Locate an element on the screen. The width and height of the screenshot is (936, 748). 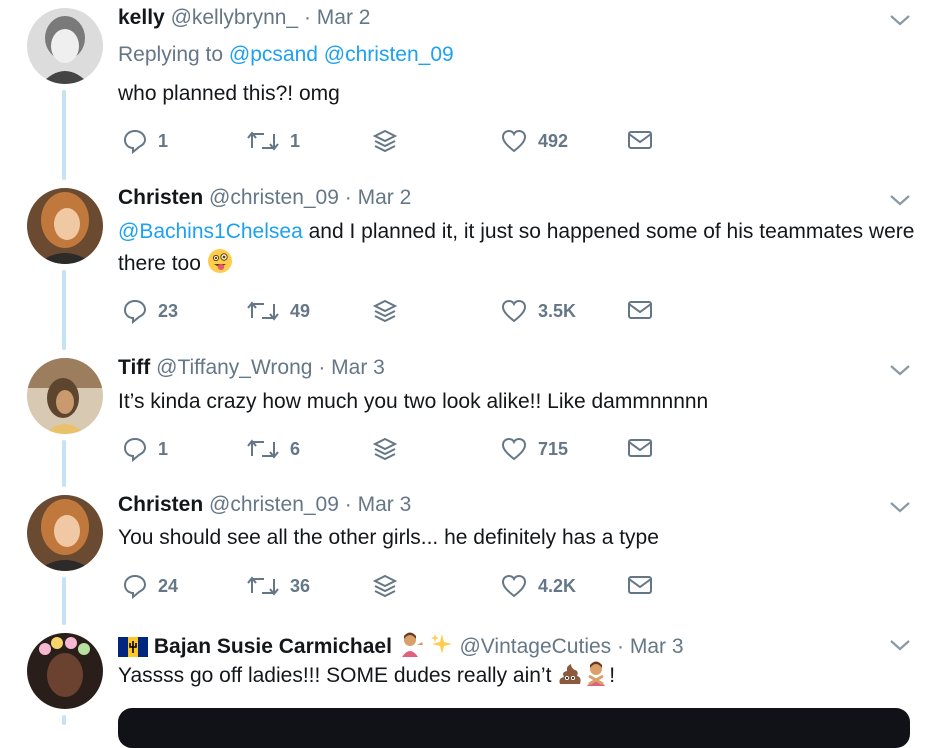
tweet-actions: 24 36 4.2K is located at coordinates (398, 588).